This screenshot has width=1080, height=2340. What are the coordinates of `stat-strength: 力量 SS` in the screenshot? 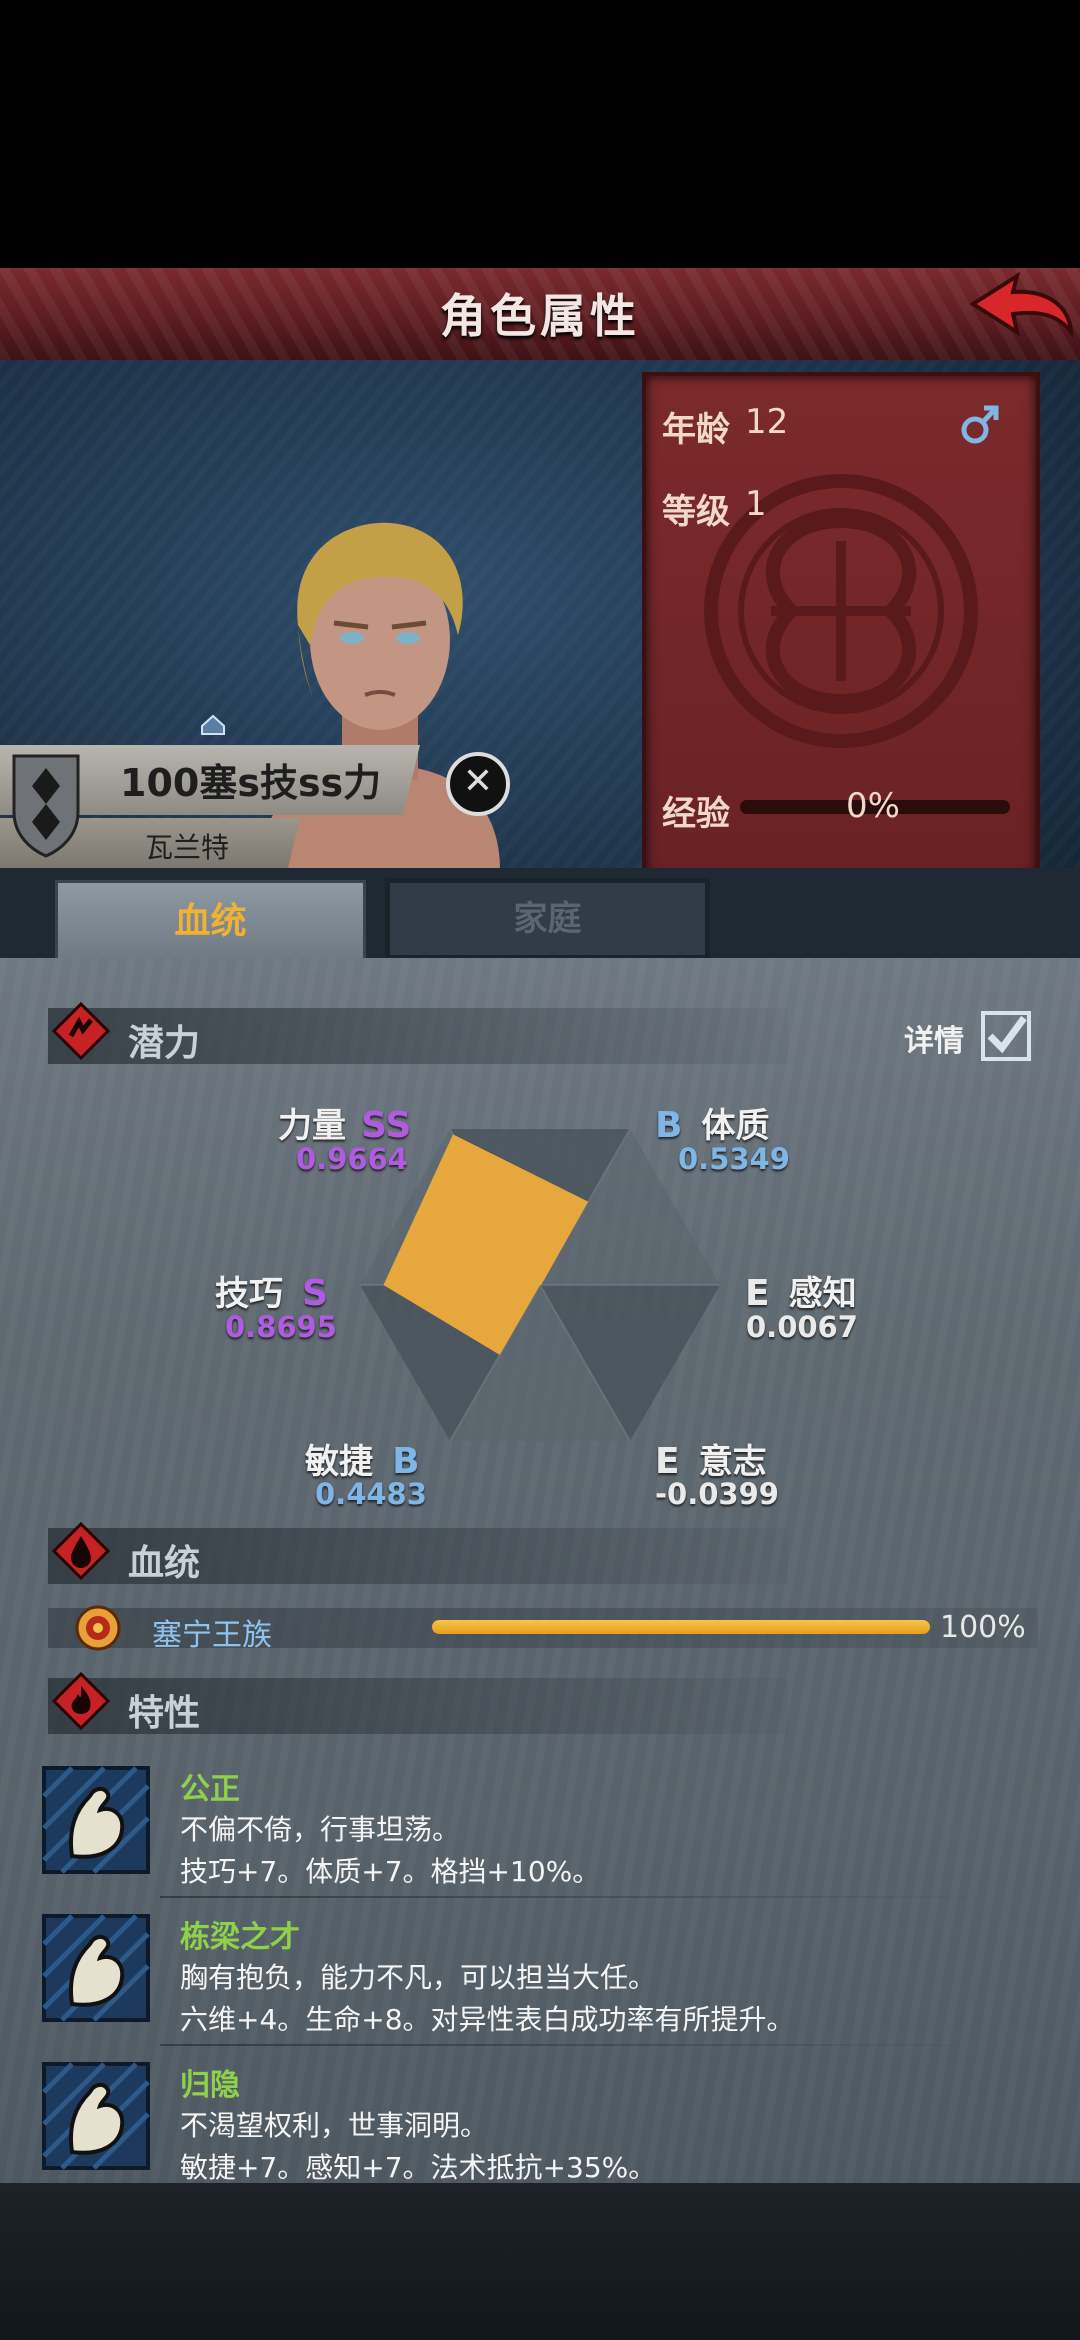 It's located at (344, 1122).